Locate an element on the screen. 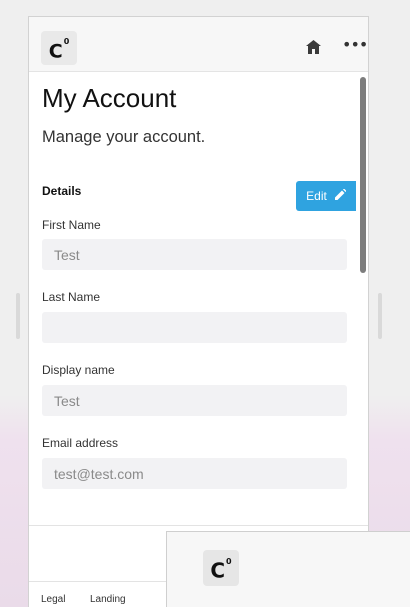 Image resolution: width=410 pixels, height=607 pixels. footer-divider is located at coordinates (99, 581).